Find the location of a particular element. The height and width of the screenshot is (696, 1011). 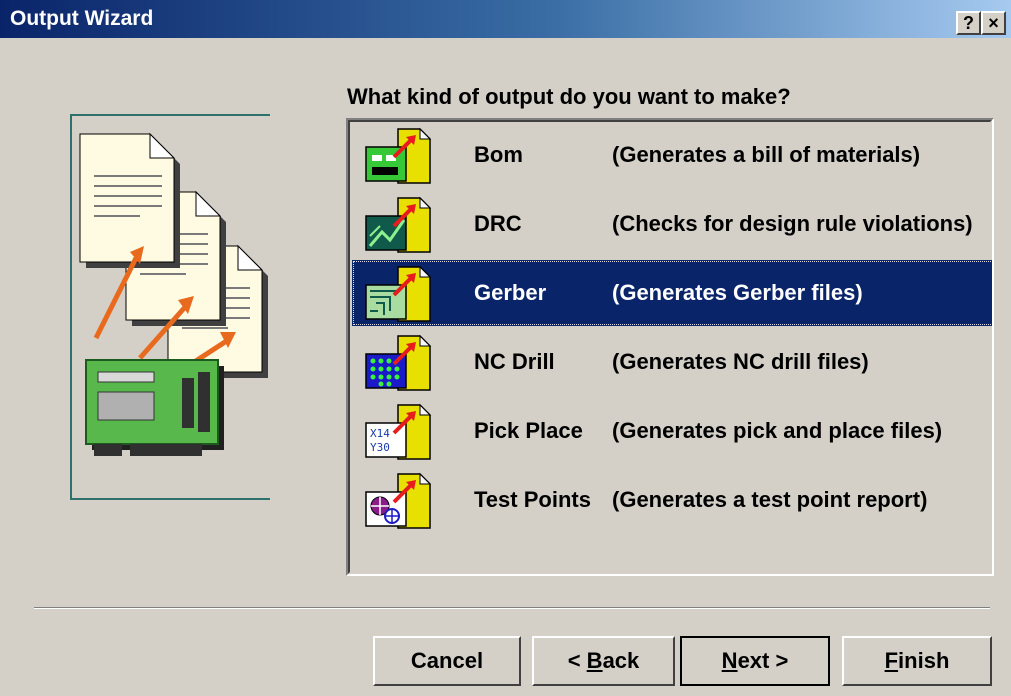

svg-text: X14 is located at coordinates (380, 433).